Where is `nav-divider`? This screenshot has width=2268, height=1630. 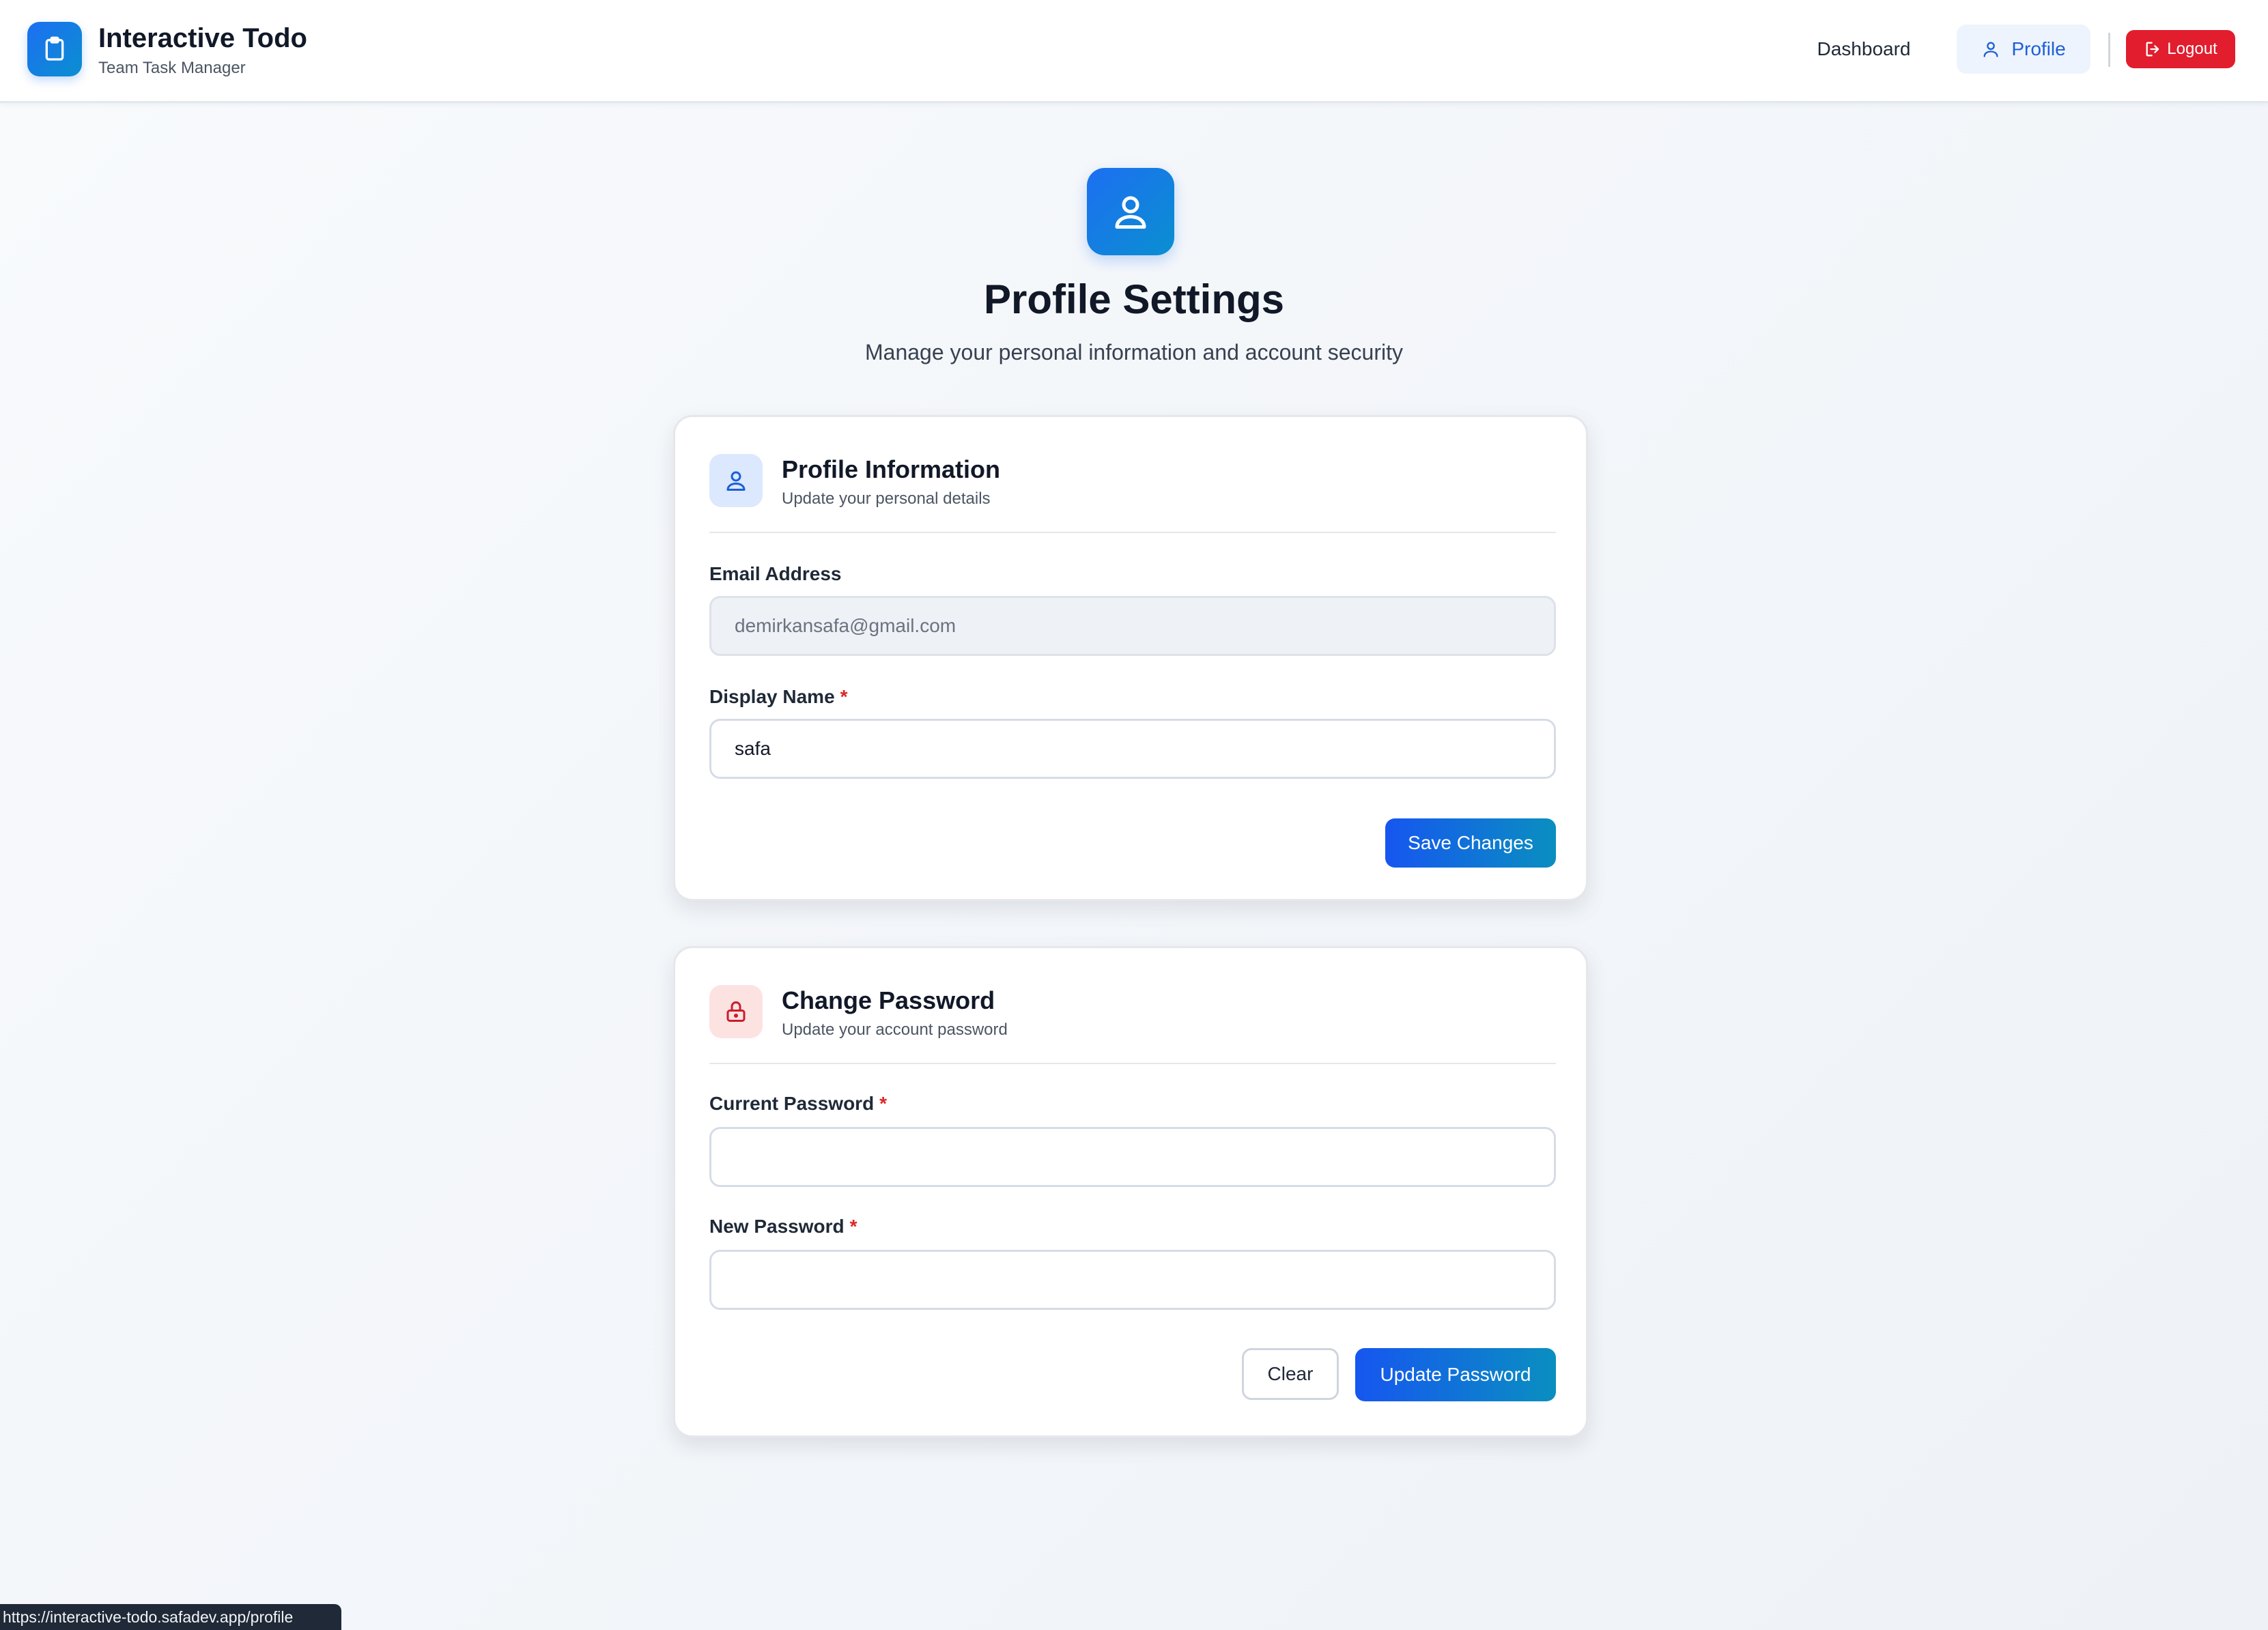
nav-divider is located at coordinates (2109, 50).